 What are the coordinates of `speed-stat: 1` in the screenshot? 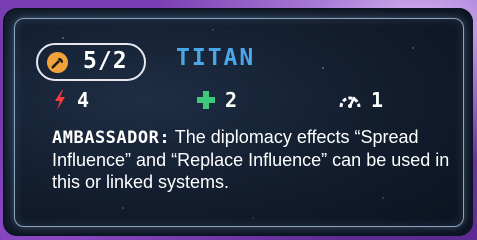 It's located at (361, 100).